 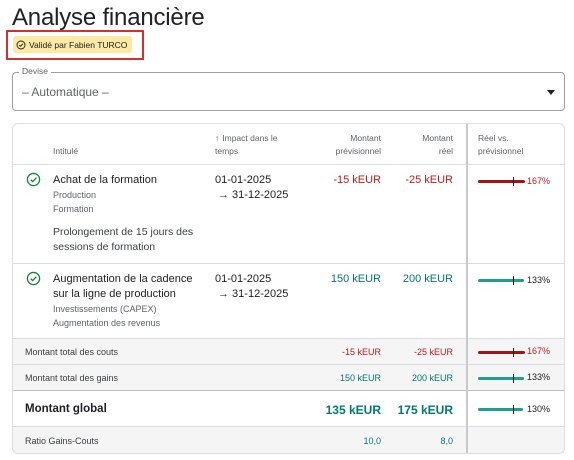 What do you see at coordinates (246, 145) in the screenshot?
I see `header-impact: ↑ Impact dans le temps` at bounding box center [246, 145].